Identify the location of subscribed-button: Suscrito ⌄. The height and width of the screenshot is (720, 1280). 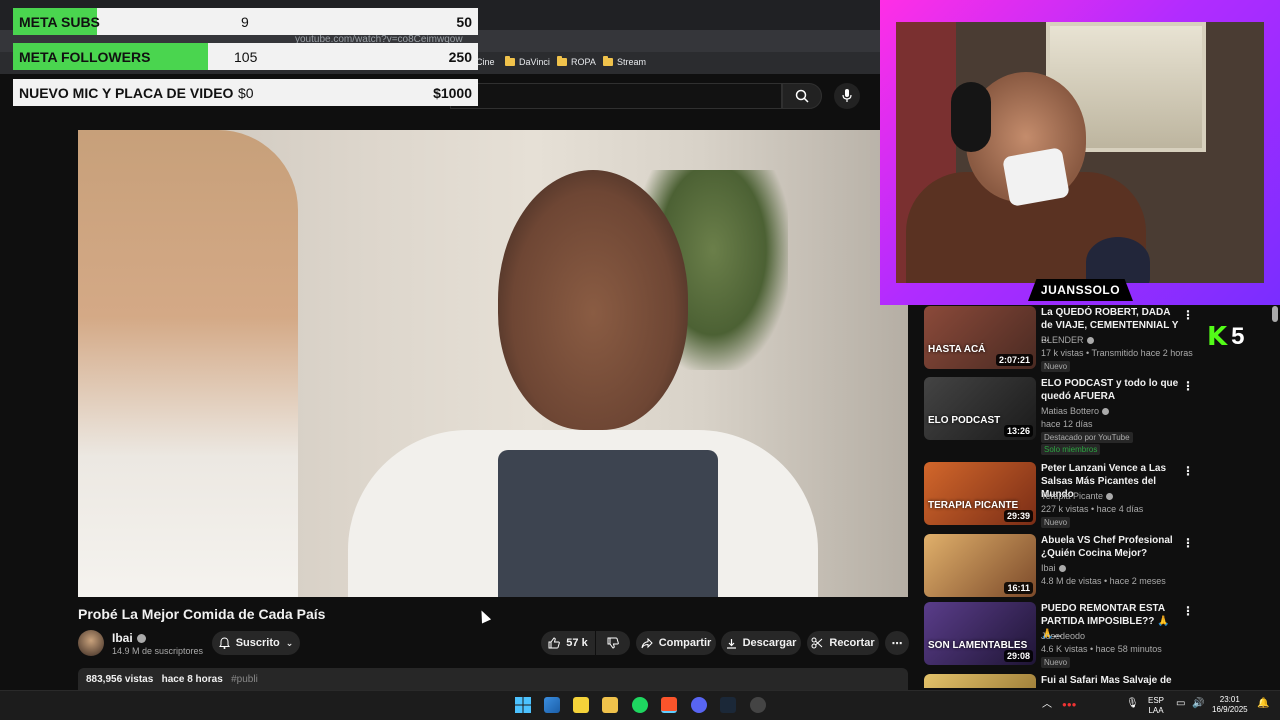
(256, 643).